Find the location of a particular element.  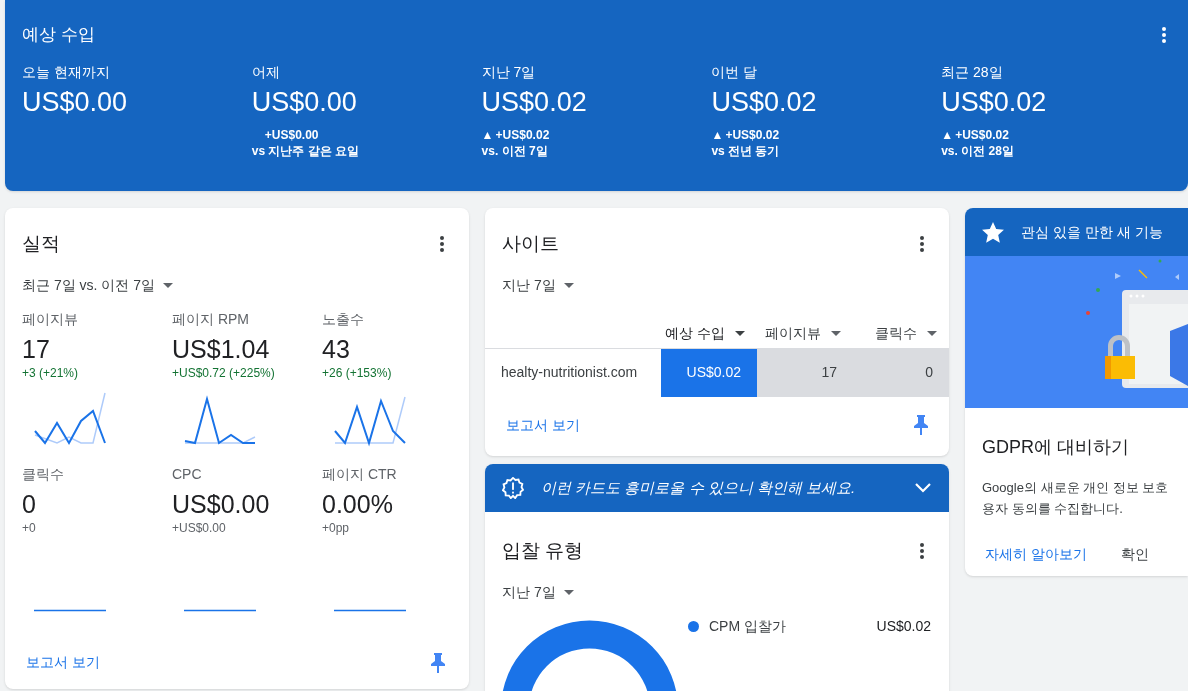

card-title: 실적 is located at coordinates (41, 244).